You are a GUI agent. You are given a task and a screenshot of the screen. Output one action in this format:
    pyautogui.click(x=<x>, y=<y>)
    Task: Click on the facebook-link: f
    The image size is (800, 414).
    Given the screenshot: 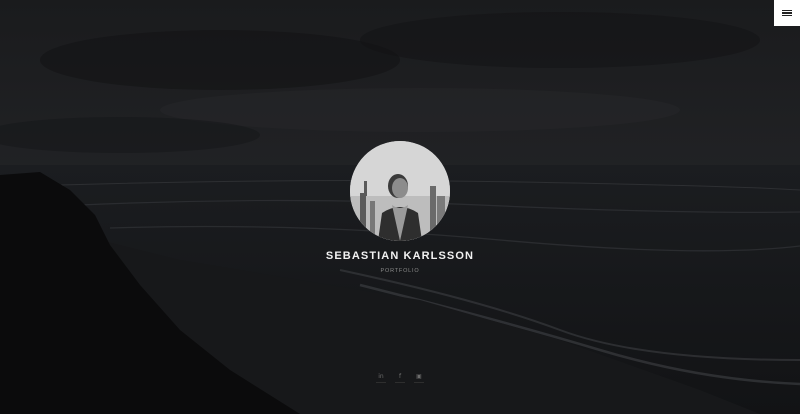 What is the action you would take?
    pyautogui.click(x=400, y=378)
    